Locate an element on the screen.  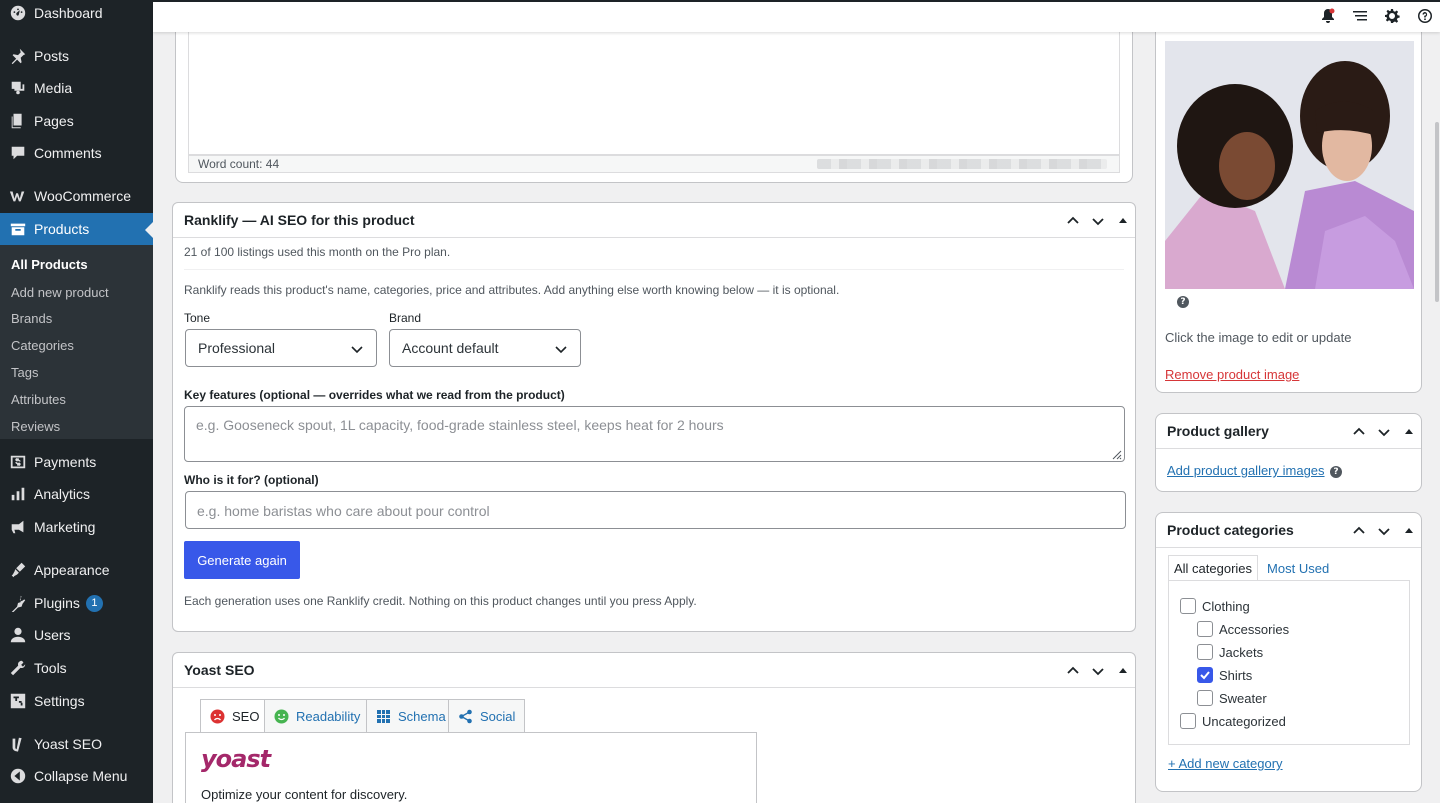
tab-label: SEO is located at coordinates (246, 716).